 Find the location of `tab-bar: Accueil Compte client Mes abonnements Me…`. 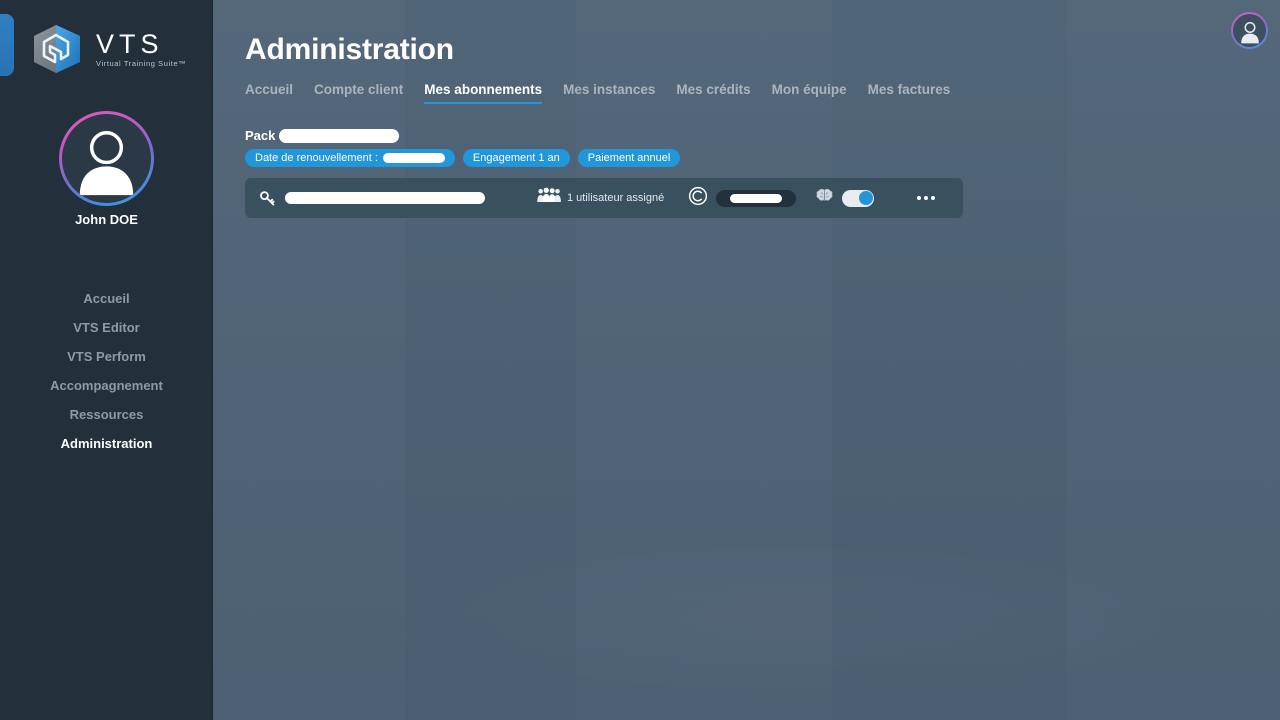

tab-bar: Accueil Compte client Mes abonnements Me… is located at coordinates (755, 93).